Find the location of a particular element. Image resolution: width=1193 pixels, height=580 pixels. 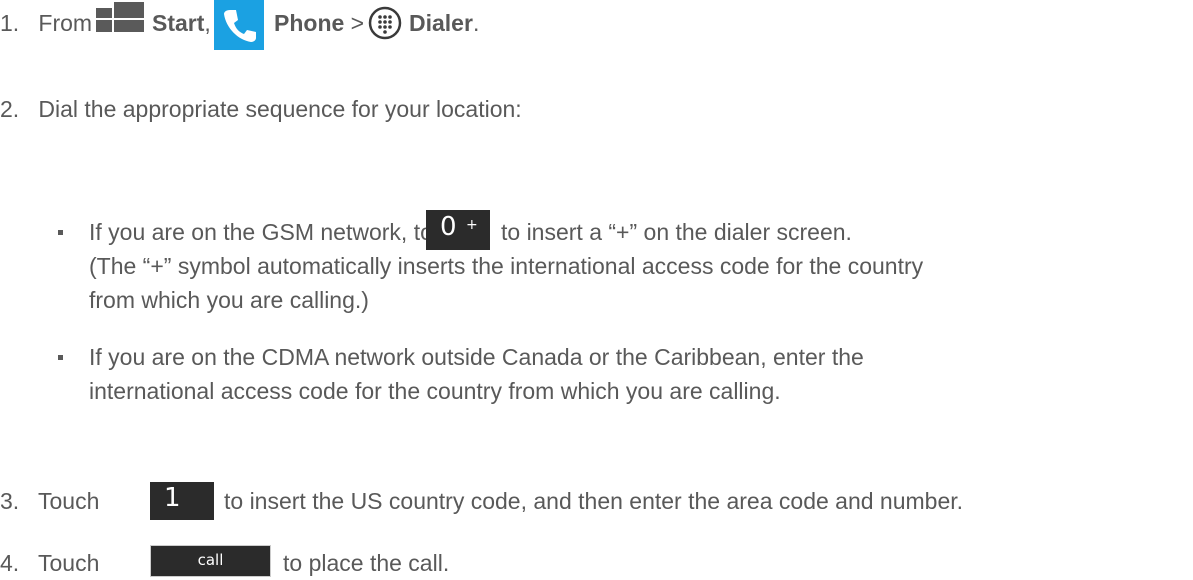

call-button: call is located at coordinates (210, 561).